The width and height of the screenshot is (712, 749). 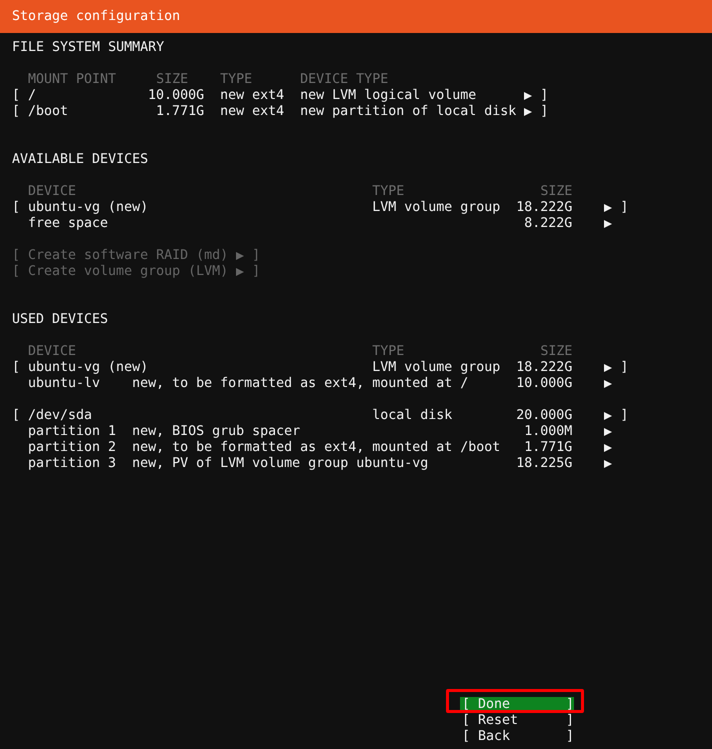 What do you see at coordinates (316, 384) in the screenshot?
I see `list-row: ubuntu-lv new, to be formatted as ext4, mounted at / 10.000G` at bounding box center [316, 384].